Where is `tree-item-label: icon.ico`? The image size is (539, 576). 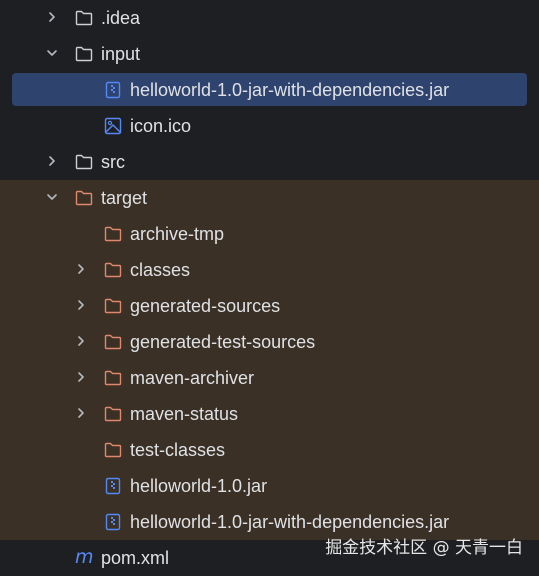
tree-item-label: icon.ico is located at coordinates (161, 126).